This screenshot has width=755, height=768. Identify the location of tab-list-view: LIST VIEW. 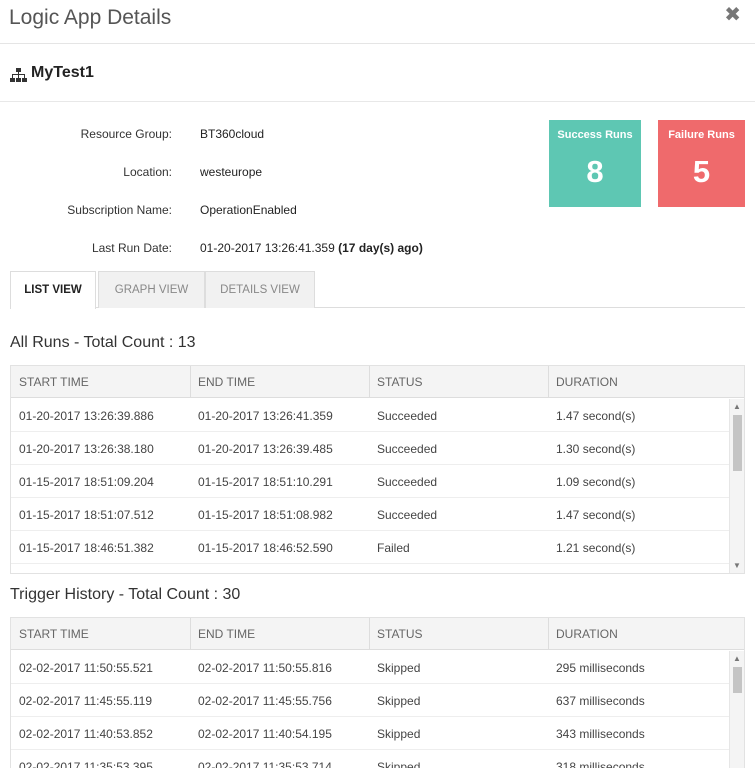
(53, 290).